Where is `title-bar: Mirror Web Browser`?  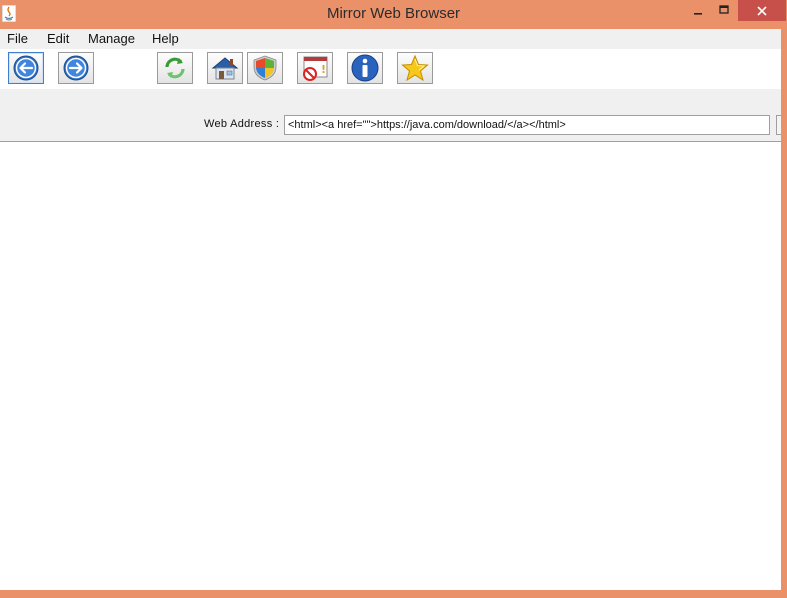
title-bar: Mirror Web Browser is located at coordinates (393, 14).